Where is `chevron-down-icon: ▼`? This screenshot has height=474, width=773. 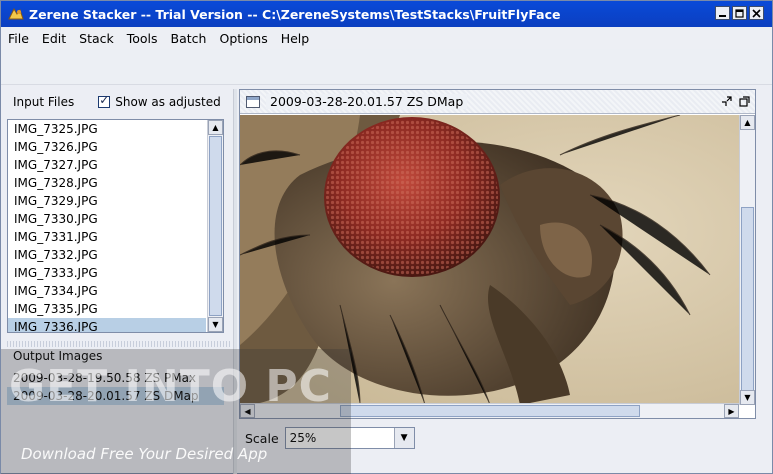
chevron-down-icon: ▼ is located at coordinates (404, 438).